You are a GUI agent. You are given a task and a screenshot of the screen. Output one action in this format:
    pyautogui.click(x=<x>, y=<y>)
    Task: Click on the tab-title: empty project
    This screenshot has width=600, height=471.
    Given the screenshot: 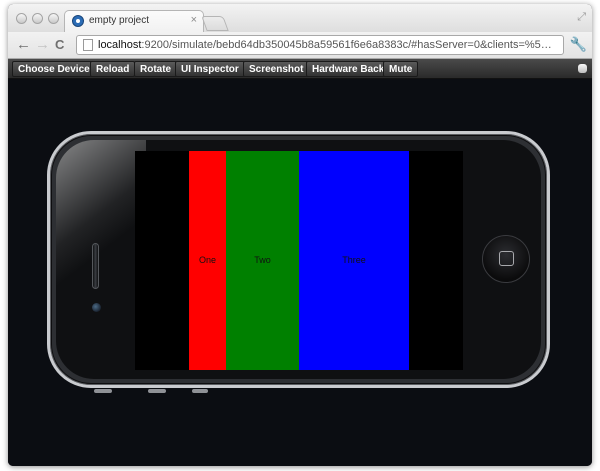 What is the action you would take?
    pyautogui.click(x=119, y=20)
    